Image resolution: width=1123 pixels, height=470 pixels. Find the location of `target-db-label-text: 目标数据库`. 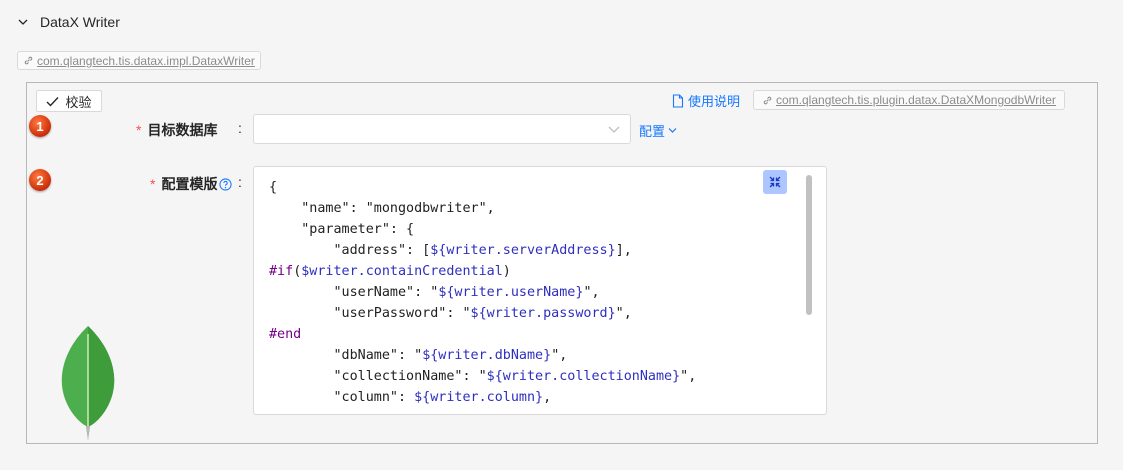

target-db-label-text: 目标数据库 is located at coordinates (182, 130).